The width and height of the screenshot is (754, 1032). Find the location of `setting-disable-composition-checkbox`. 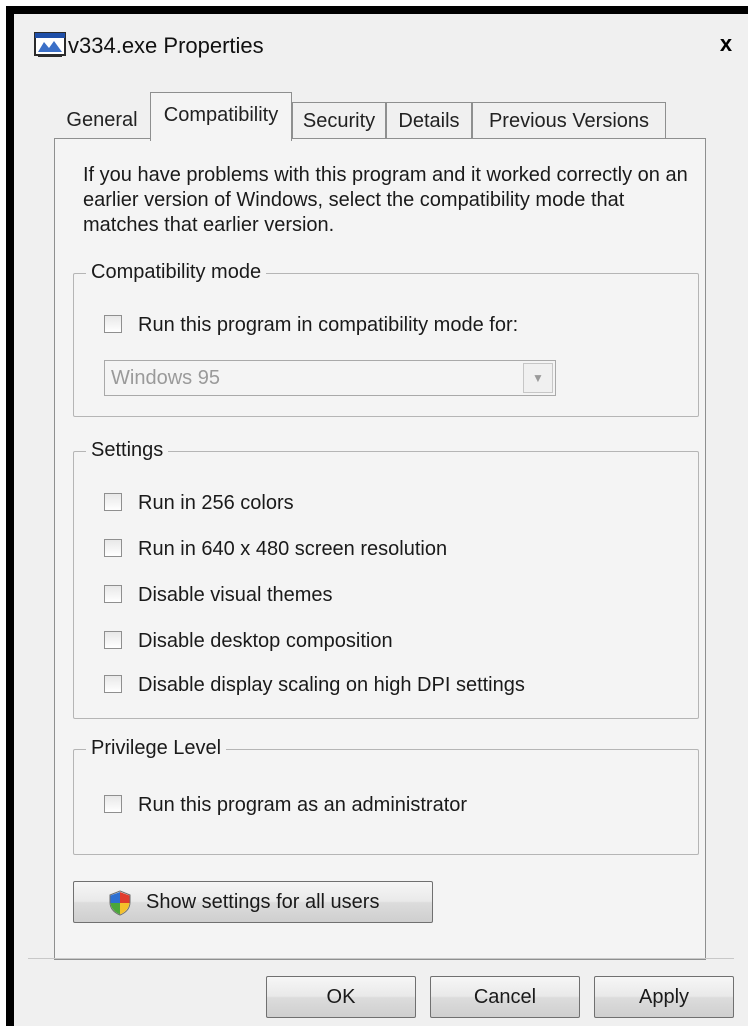

setting-disable-composition-checkbox is located at coordinates (113, 640).